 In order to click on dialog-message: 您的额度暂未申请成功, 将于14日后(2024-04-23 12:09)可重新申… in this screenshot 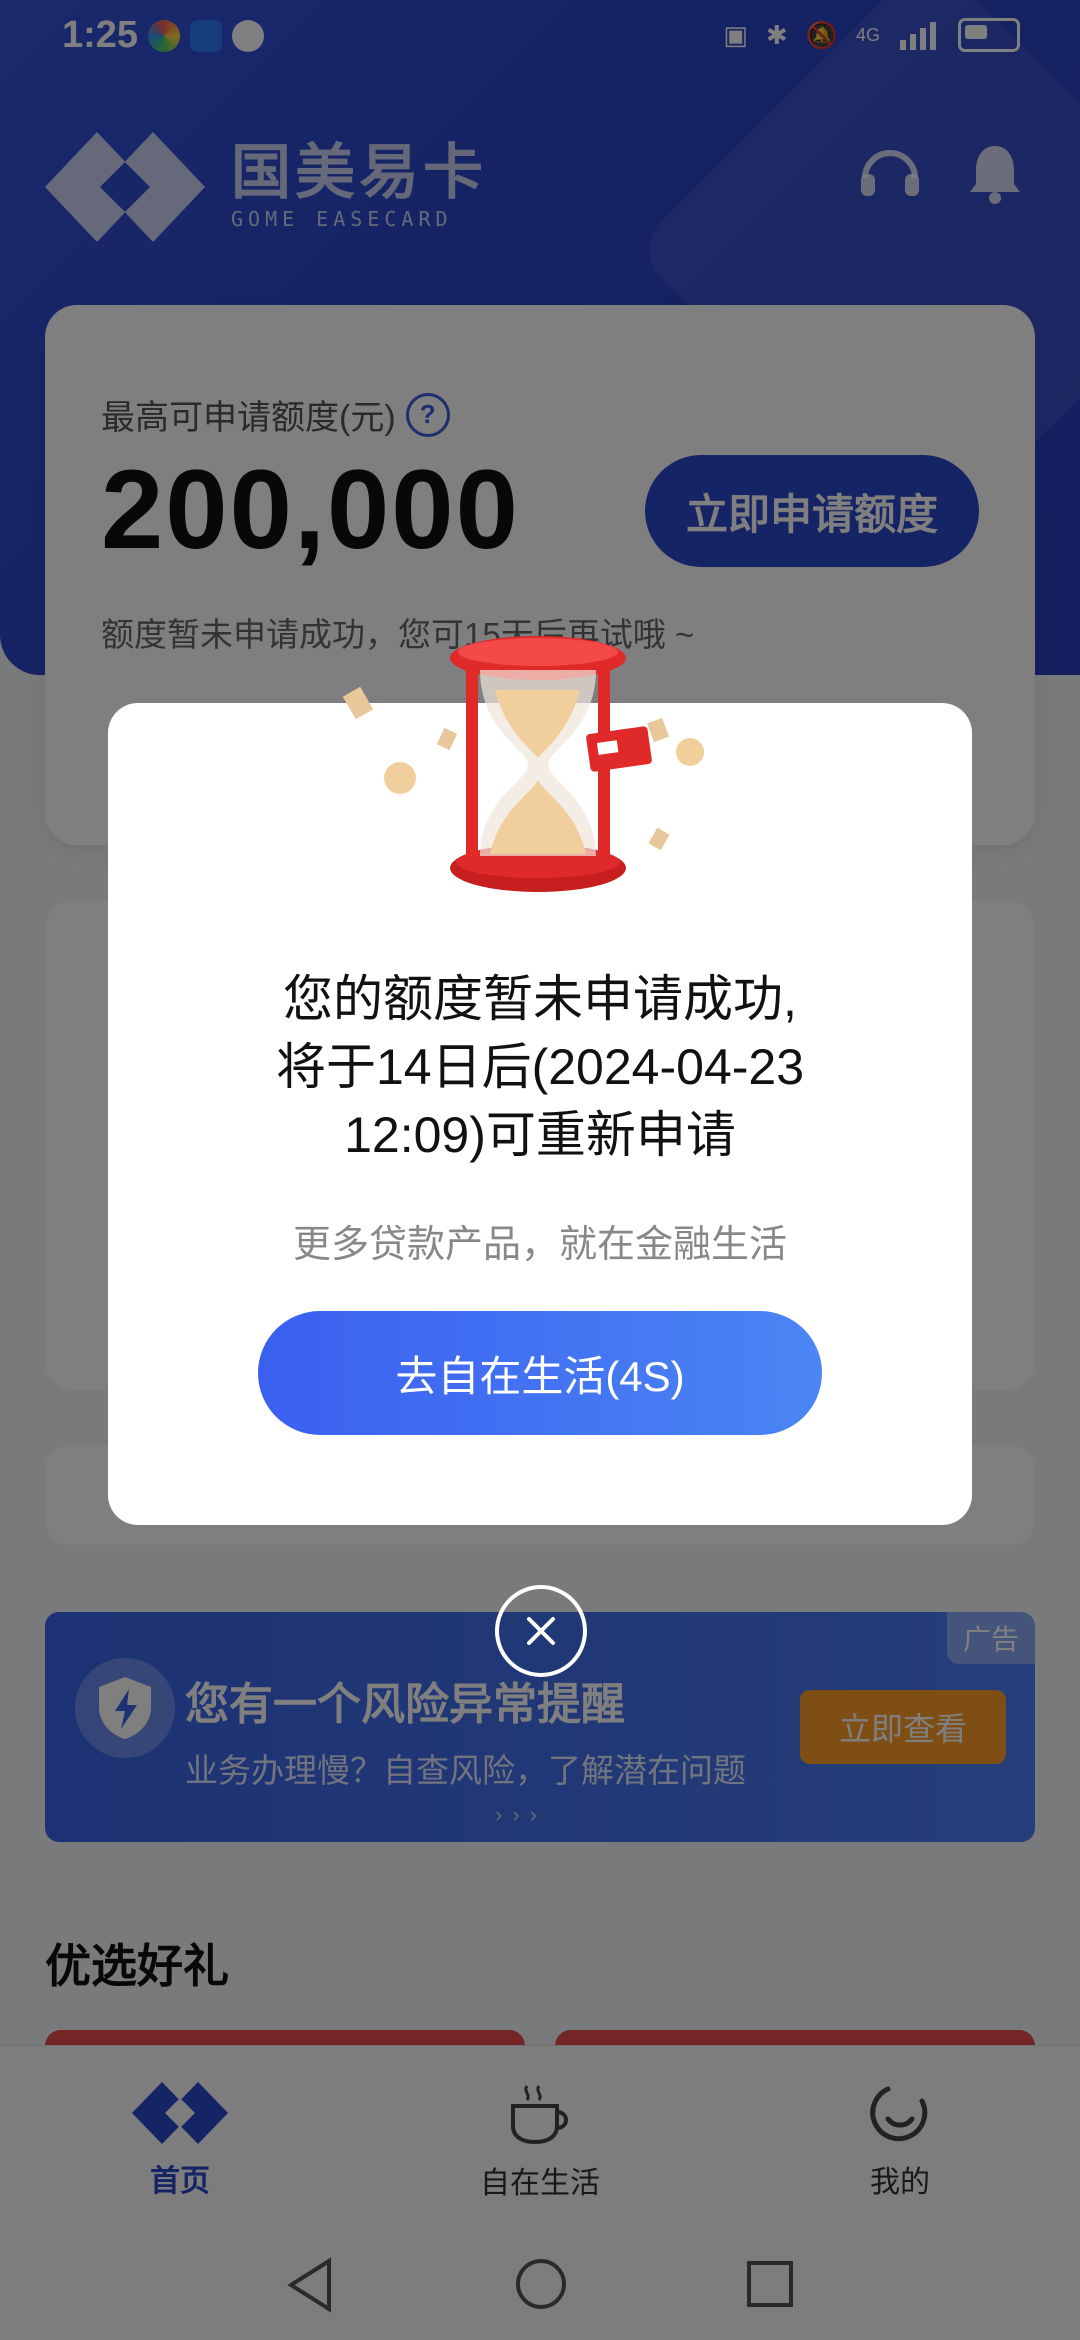, I will do `click(540, 1067)`.